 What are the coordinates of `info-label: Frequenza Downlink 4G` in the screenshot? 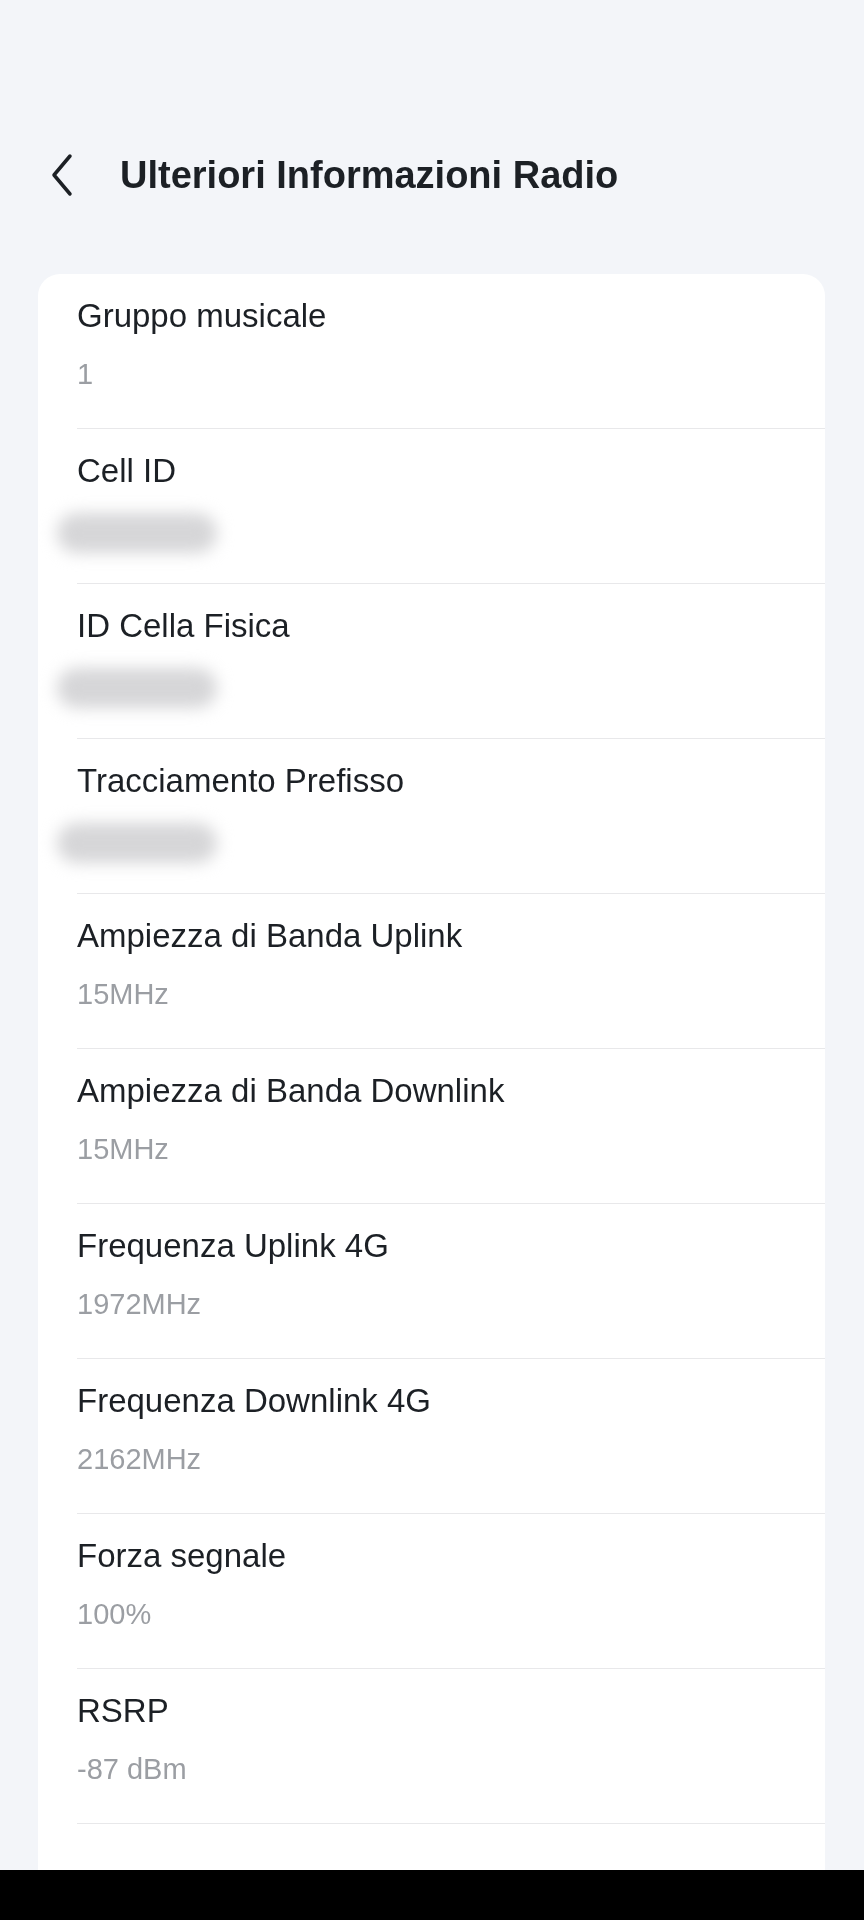 It's located at (254, 1401).